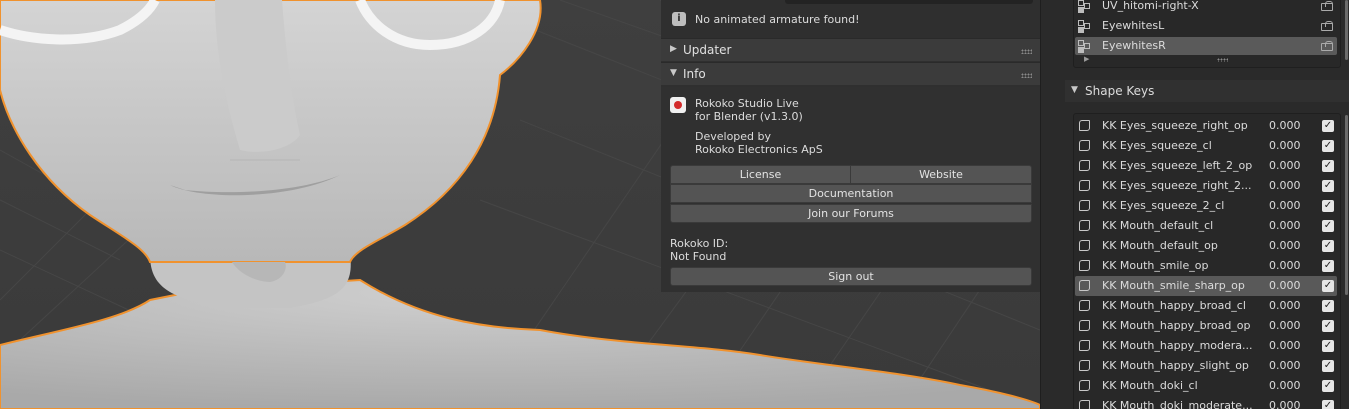 This screenshot has height=409, width=1349. I want to click on shape-key-row: KK Mouth_happy_broad_cl 0.000 ✓, so click(1206, 306).